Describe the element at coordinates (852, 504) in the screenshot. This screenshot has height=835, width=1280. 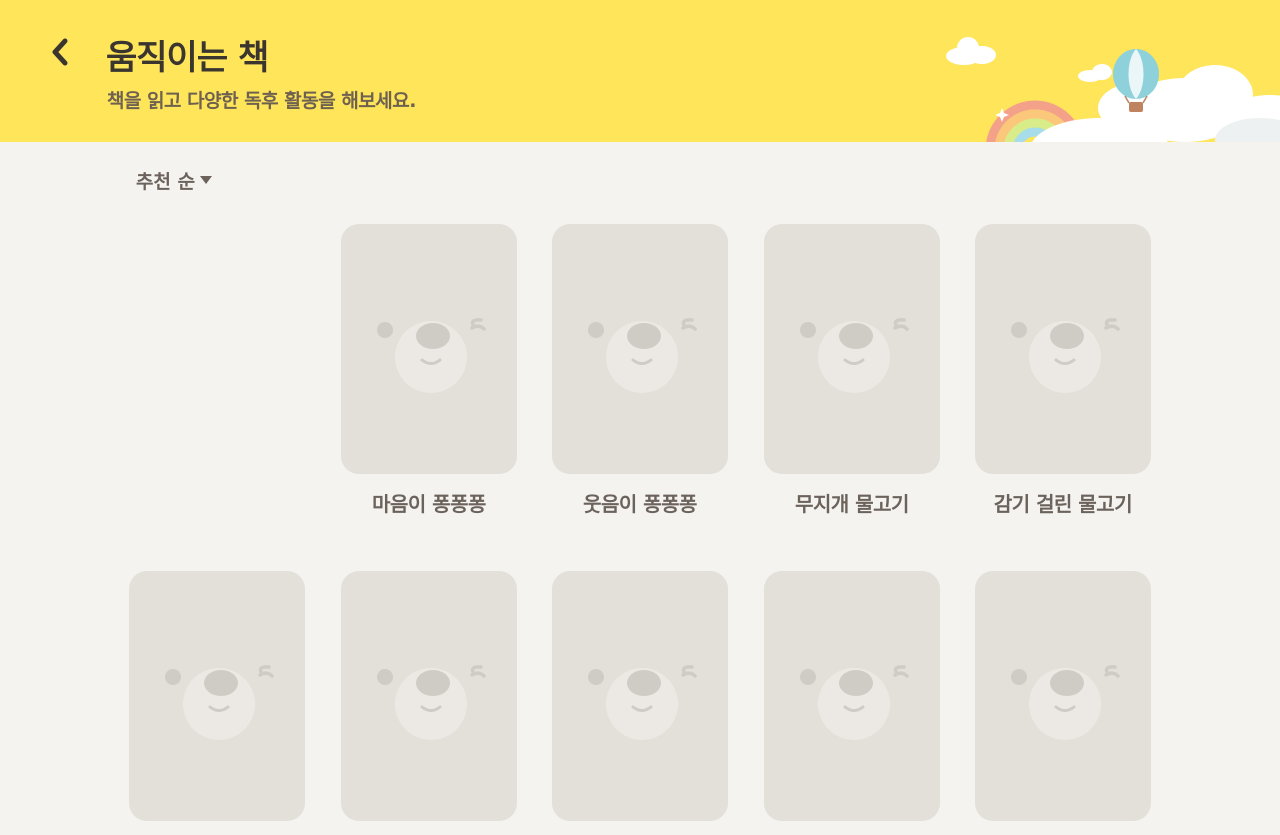
I see `book-title: 무지개 물고기` at that location.